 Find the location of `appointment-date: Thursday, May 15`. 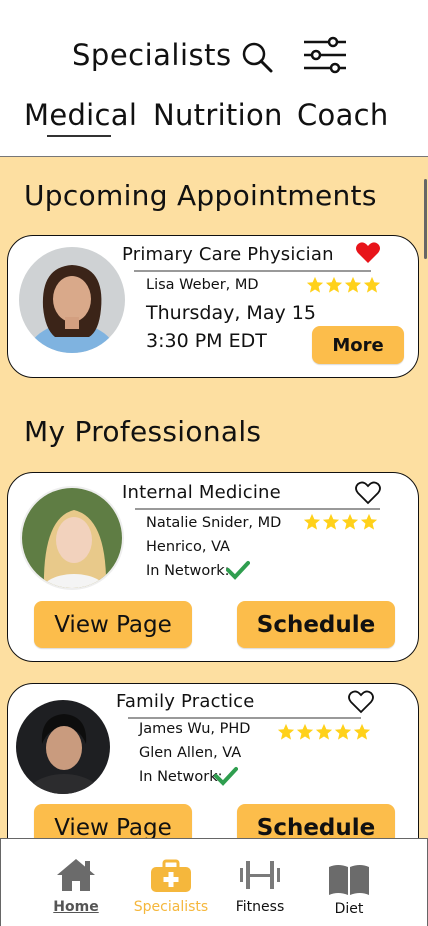

appointment-date: Thursday, May 15 is located at coordinates (231, 313).